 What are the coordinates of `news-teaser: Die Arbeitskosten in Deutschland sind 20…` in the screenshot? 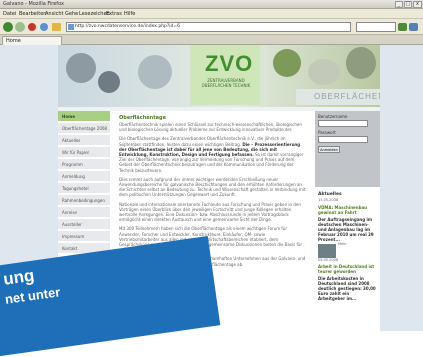 It's located at (347, 288).